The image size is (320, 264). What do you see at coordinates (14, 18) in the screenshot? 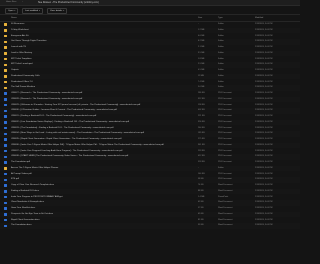
I see `column-name: Name` at bounding box center [14, 18].